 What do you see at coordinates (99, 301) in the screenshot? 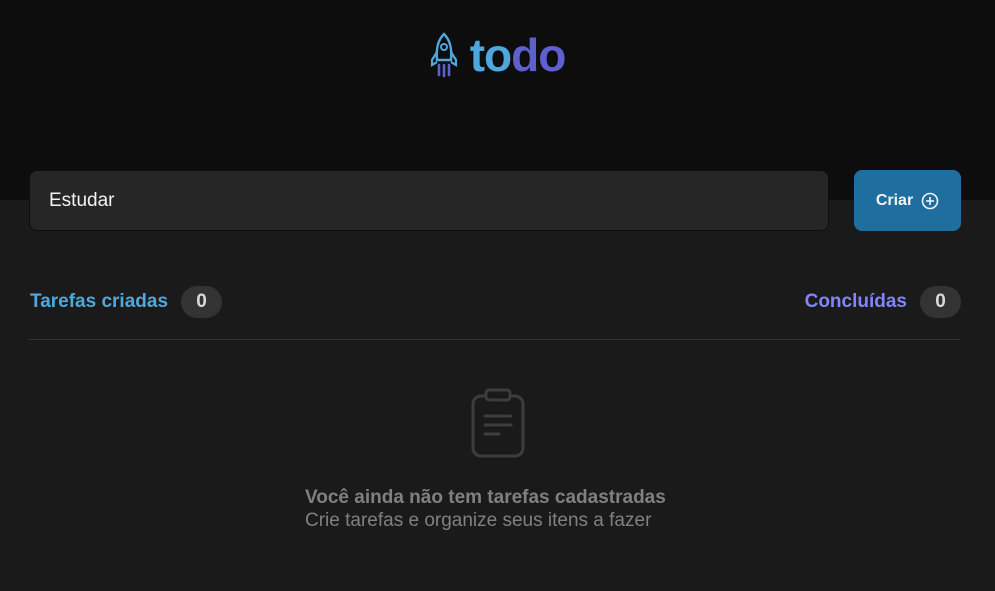
I see `created-label: Tarefas criadas` at bounding box center [99, 301].